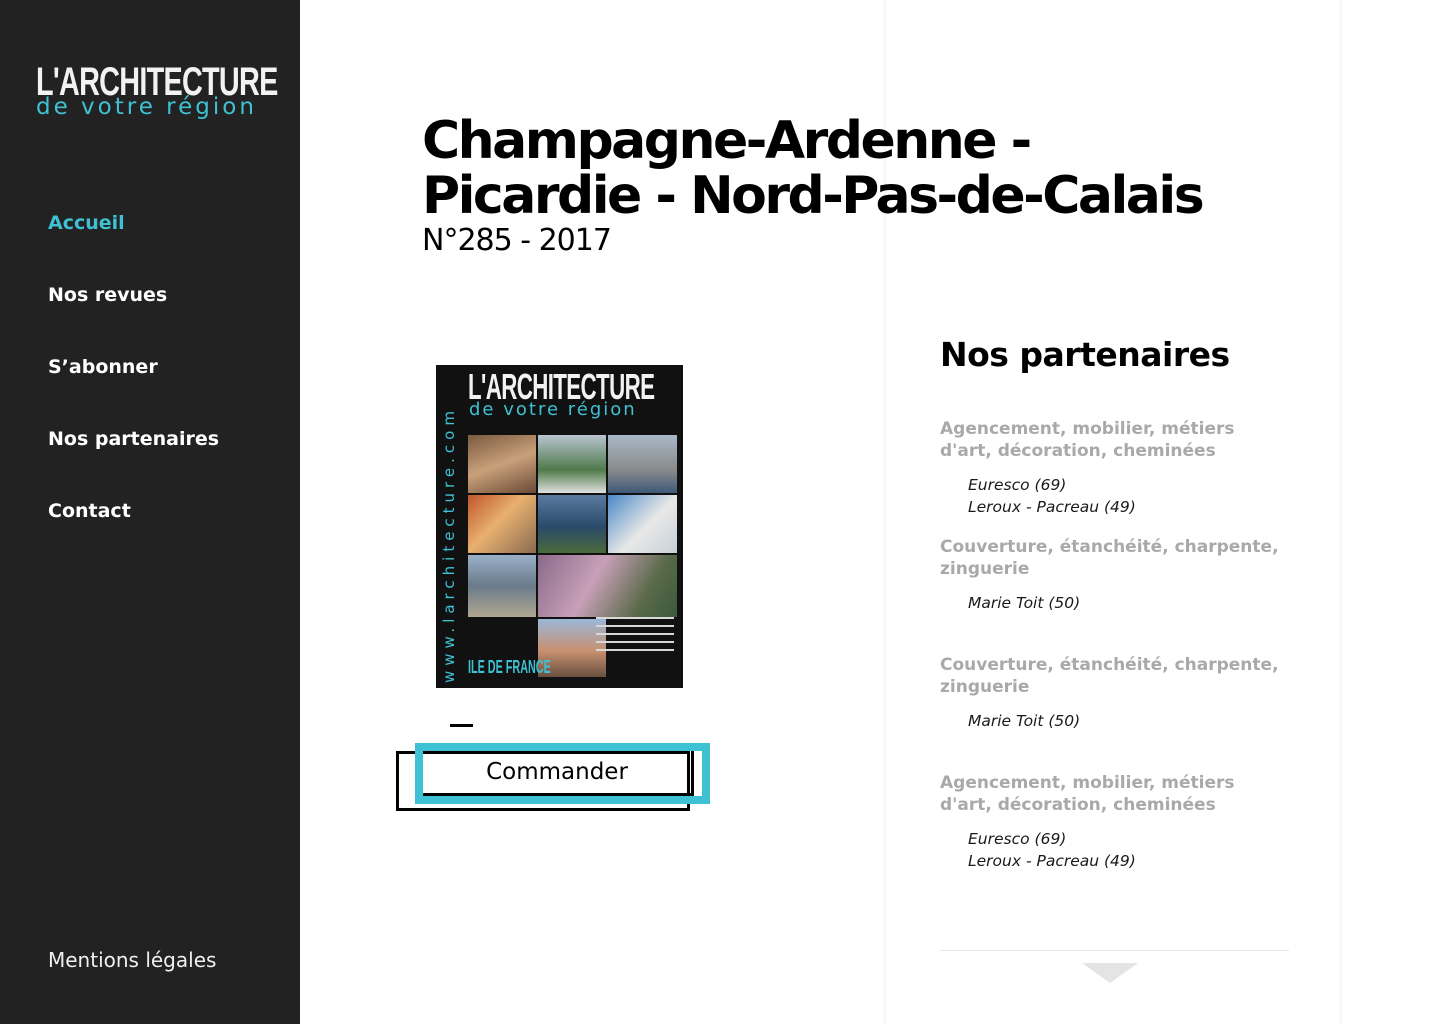  What do you see at coordinates (1085, 354) in the screenshot?
I see `partners-title: Nos partenaires` at bounding box center [1085, 354].